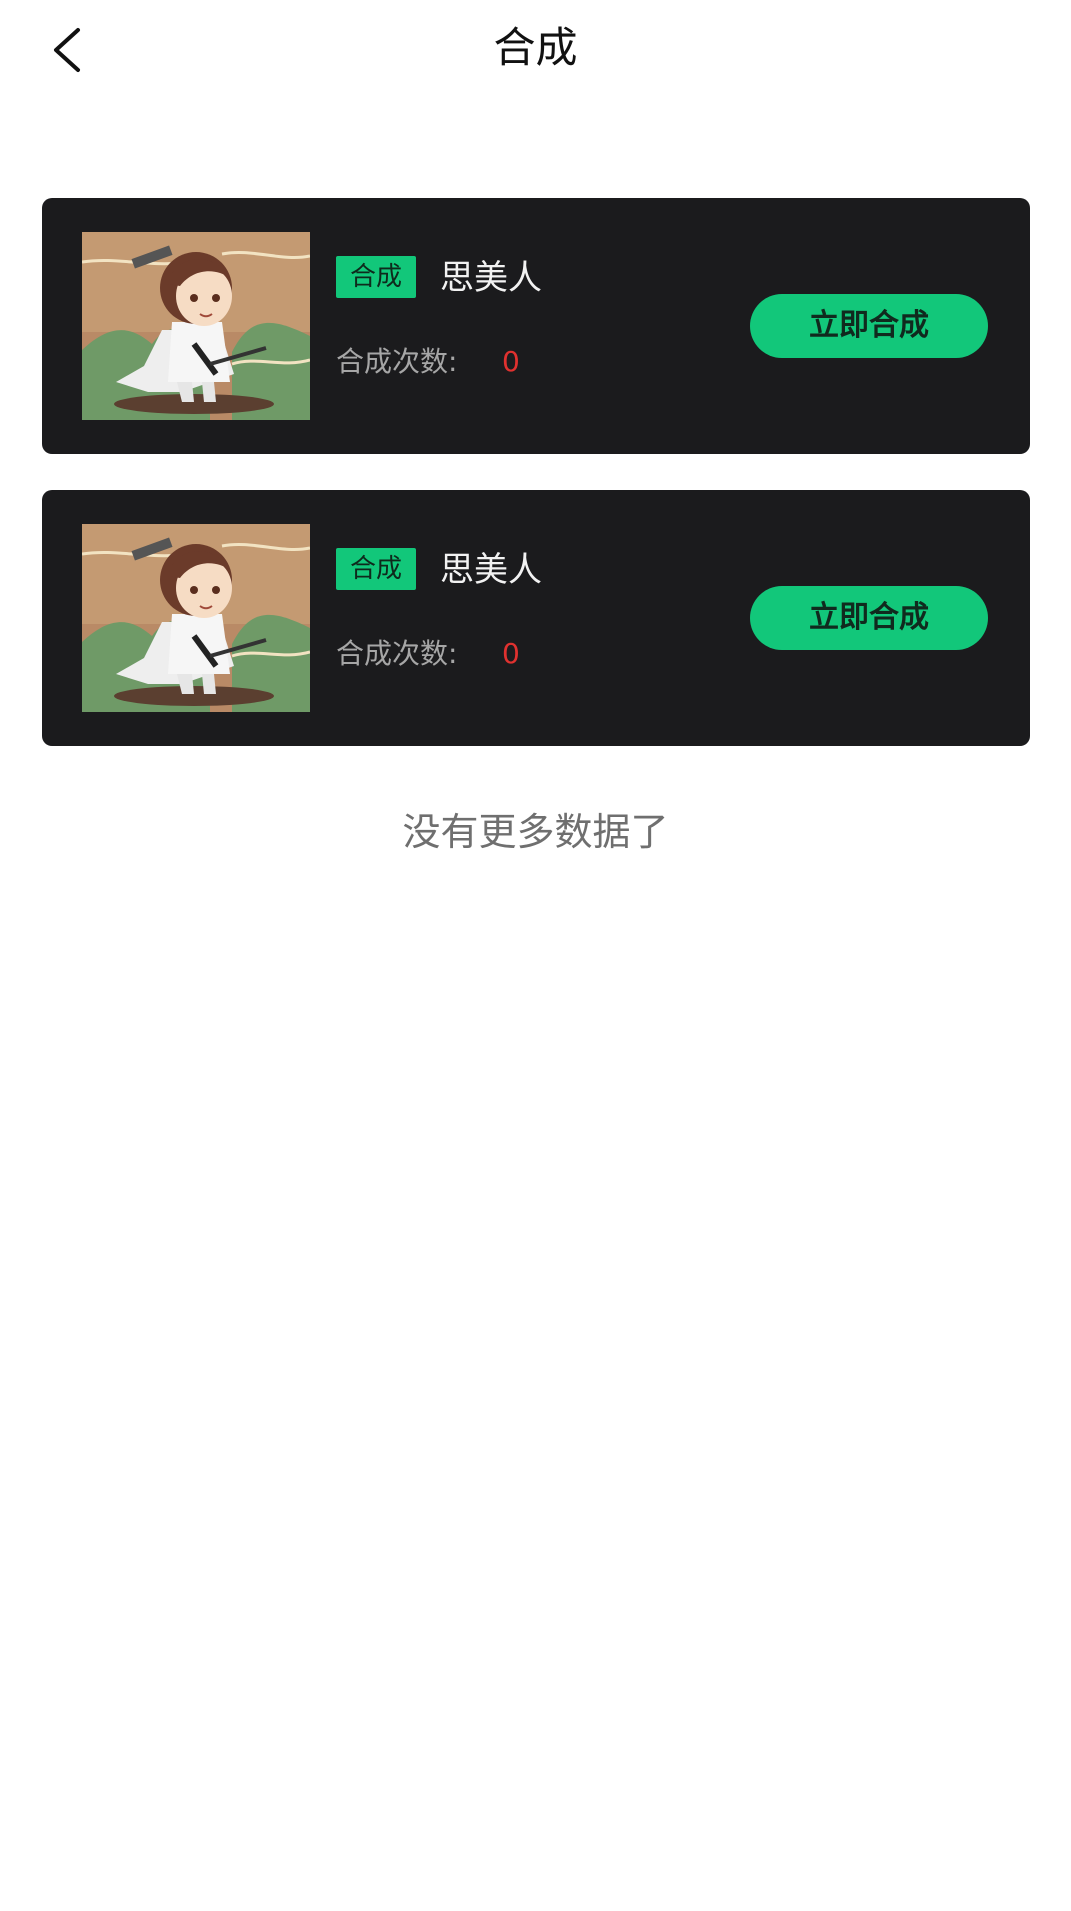 This screenshot has width=1071, height=1911. Describe the element at coordinates (535, 832) in the screenshot. I see `no-more-data-text: 没有更多数据了` at that location.